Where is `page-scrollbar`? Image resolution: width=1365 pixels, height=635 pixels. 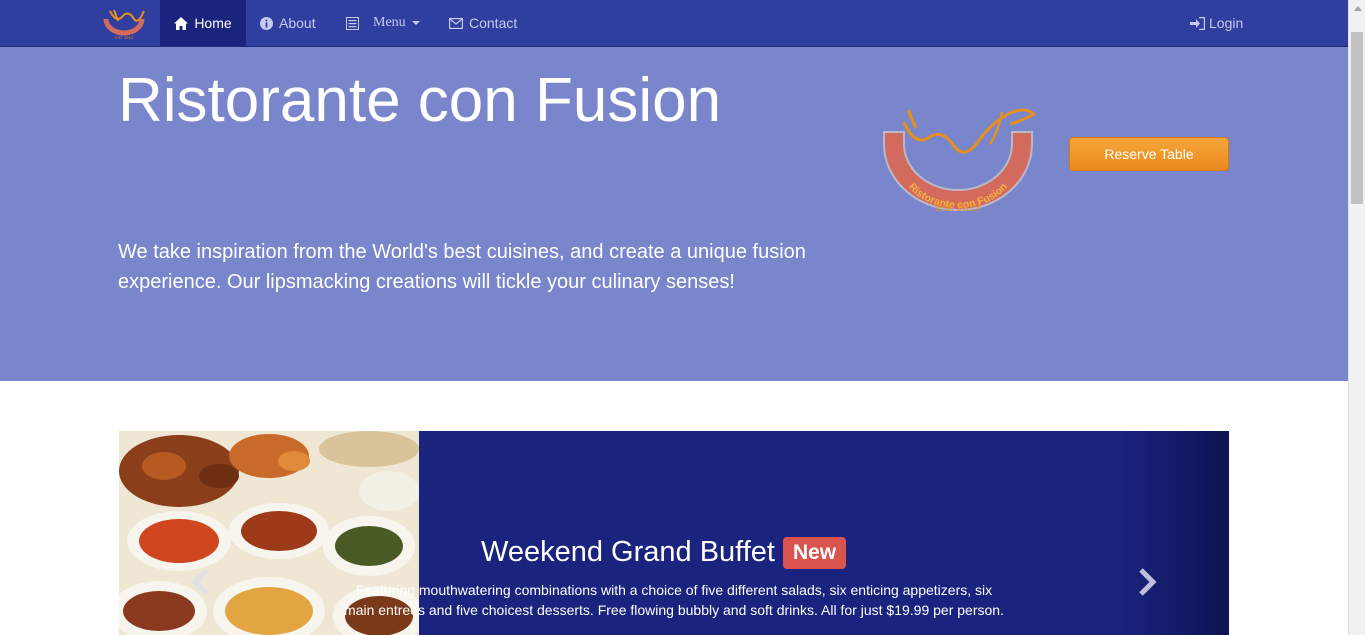 page-scrollbar is located at coordinates (1356, 317).